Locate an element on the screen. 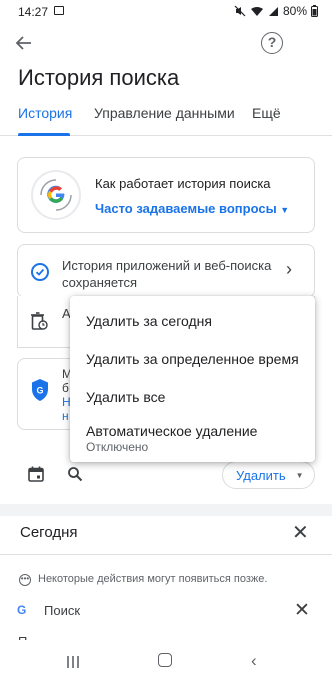 This screenshot has height=680, width=332. arrow-back-icon is located at coordinates (23, 43).